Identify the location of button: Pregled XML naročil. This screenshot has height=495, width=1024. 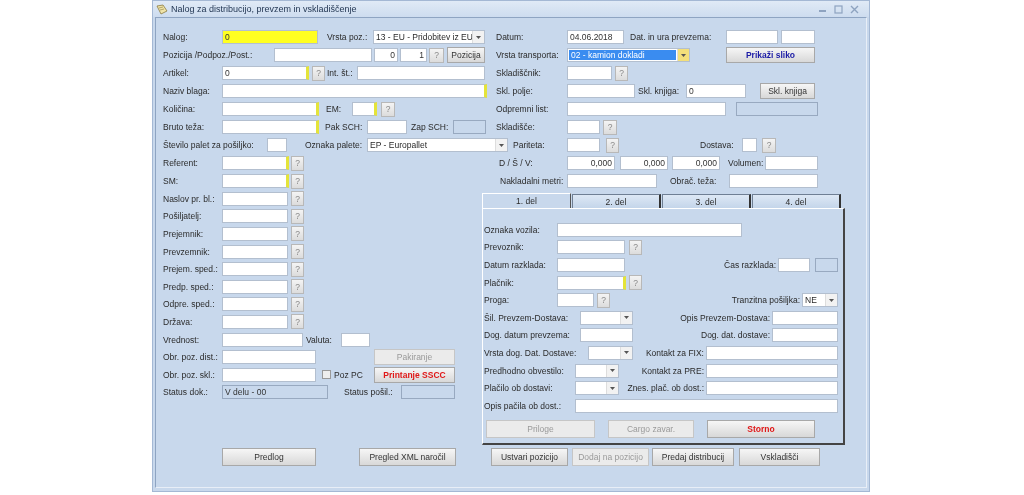
(407, 456).